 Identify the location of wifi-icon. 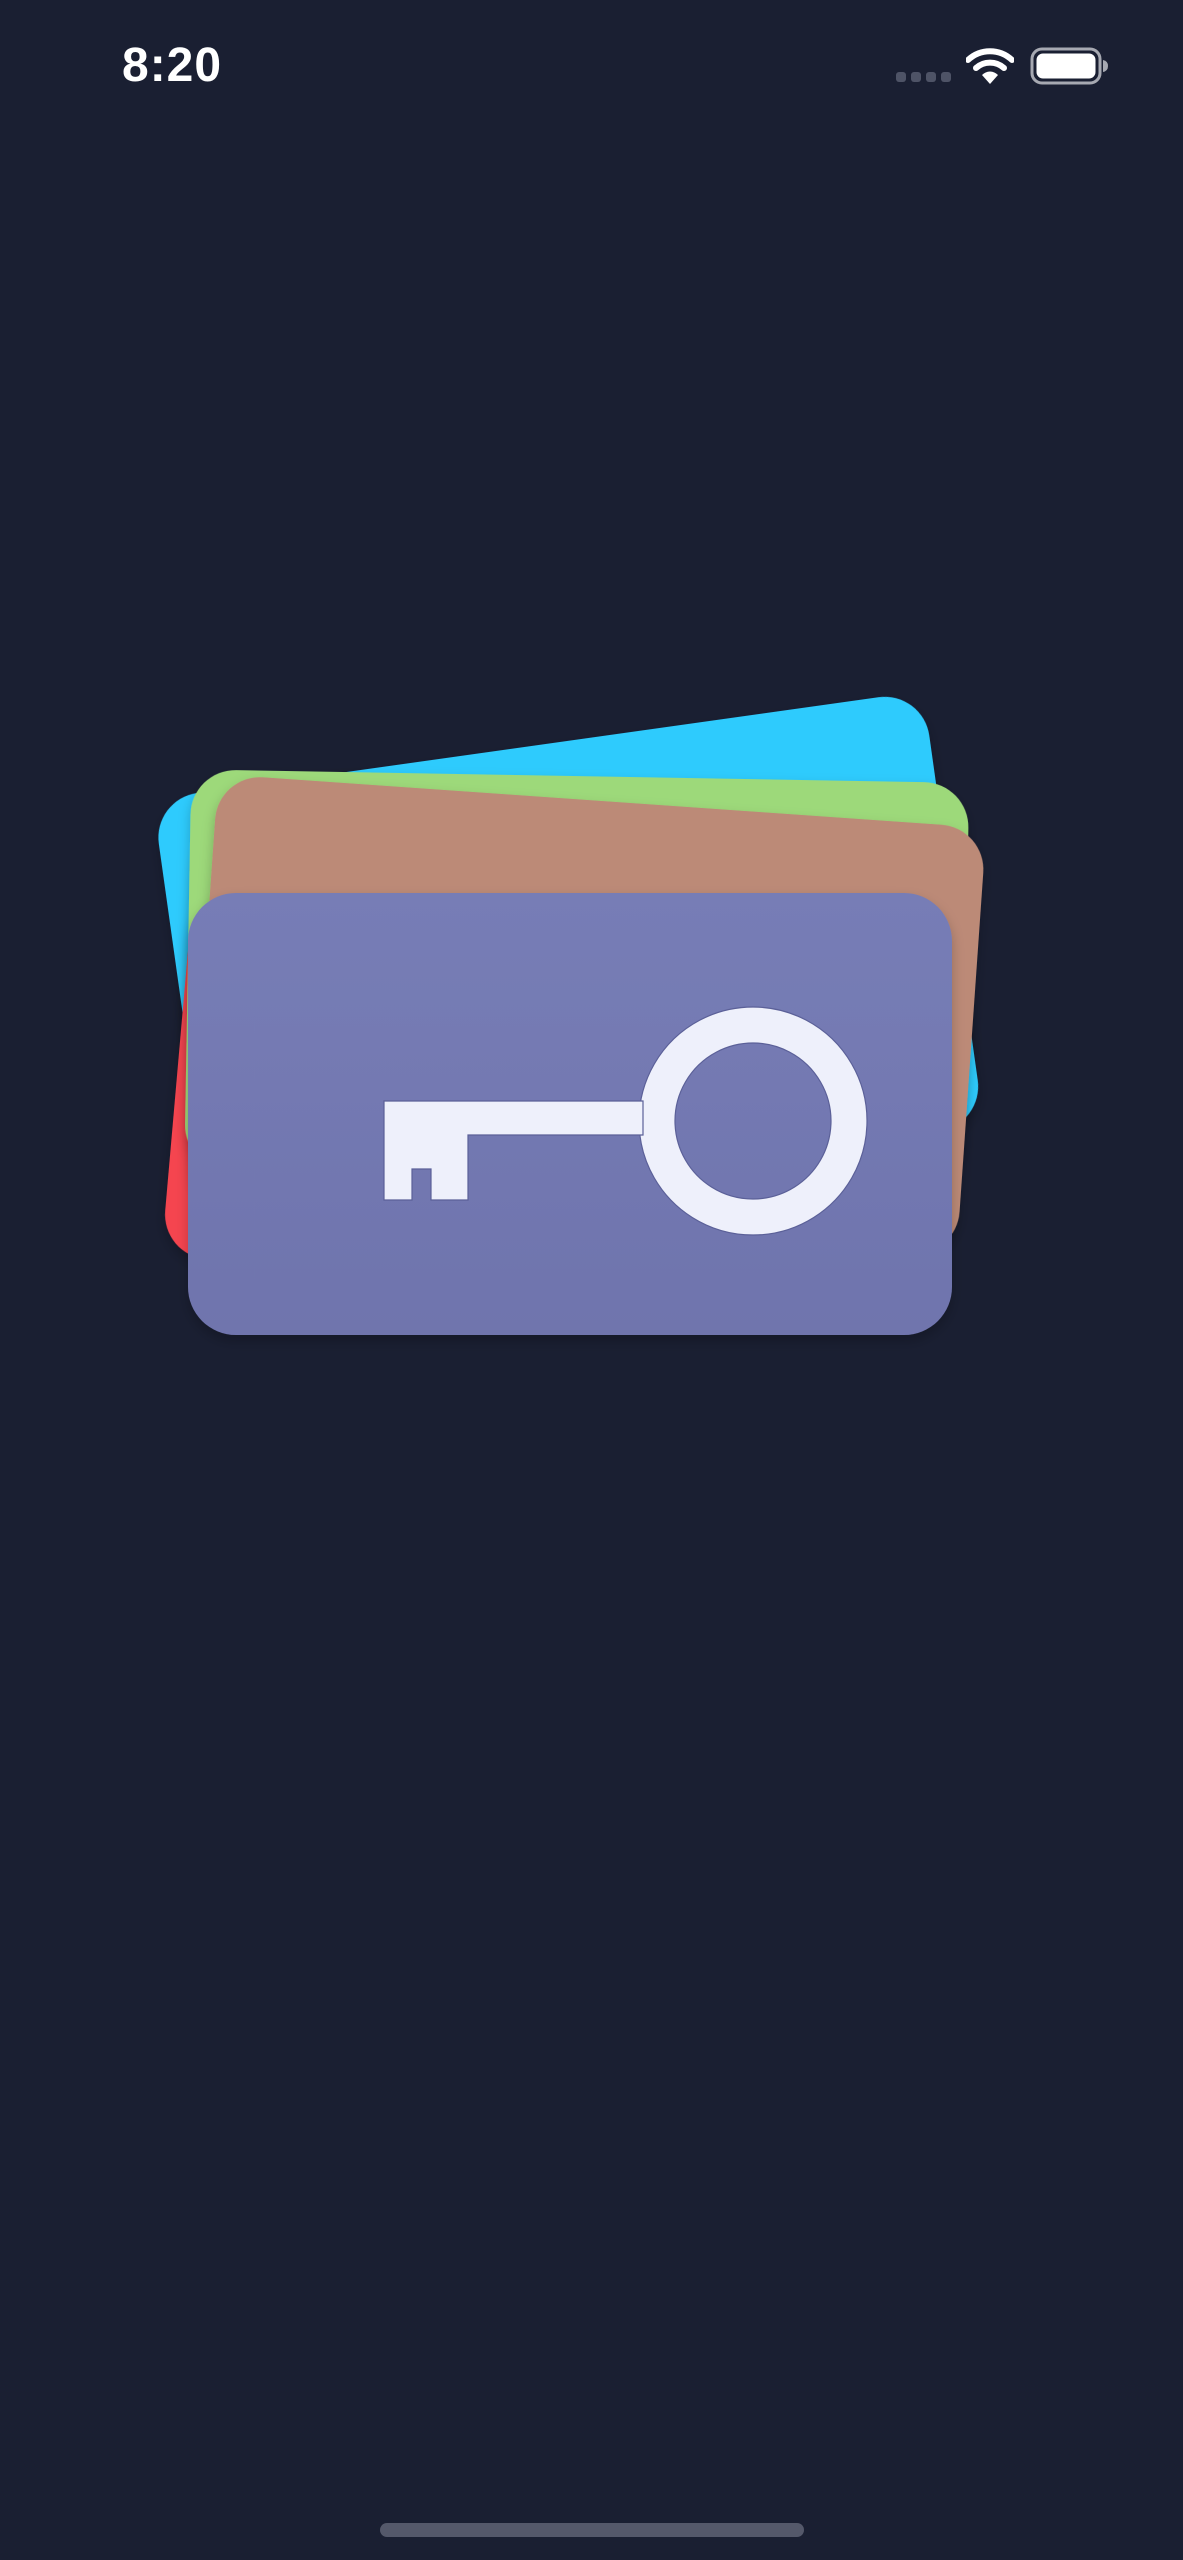
(990, 66).